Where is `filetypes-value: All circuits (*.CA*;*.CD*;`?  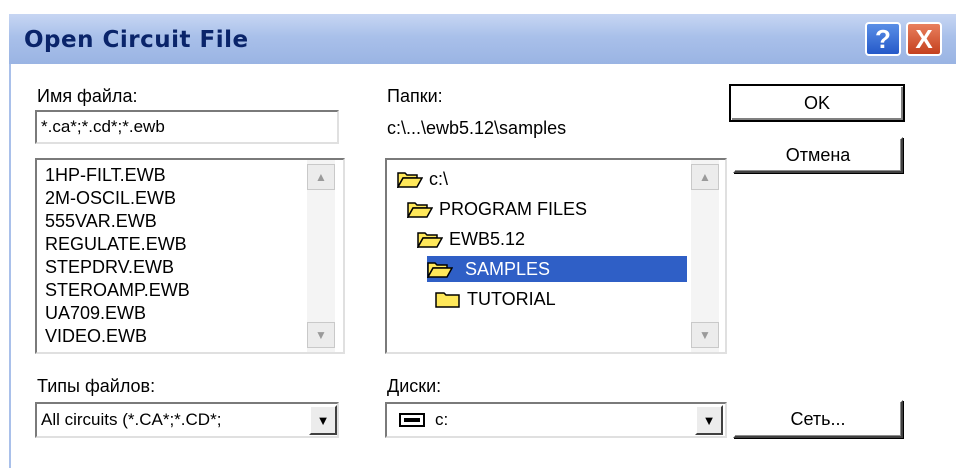 filetypes-value: All circuits (*.CA*;*.CD*; is located at coordinates (131, 419).